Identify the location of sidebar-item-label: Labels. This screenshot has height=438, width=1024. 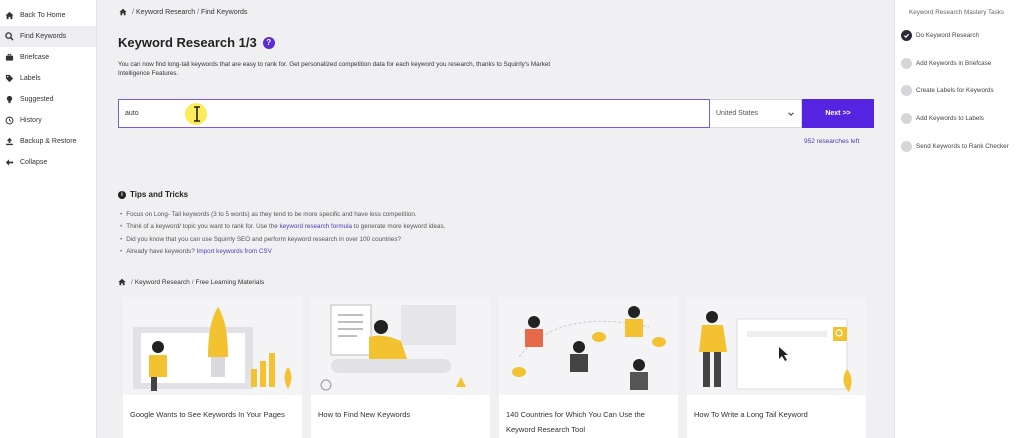
(30, 78).